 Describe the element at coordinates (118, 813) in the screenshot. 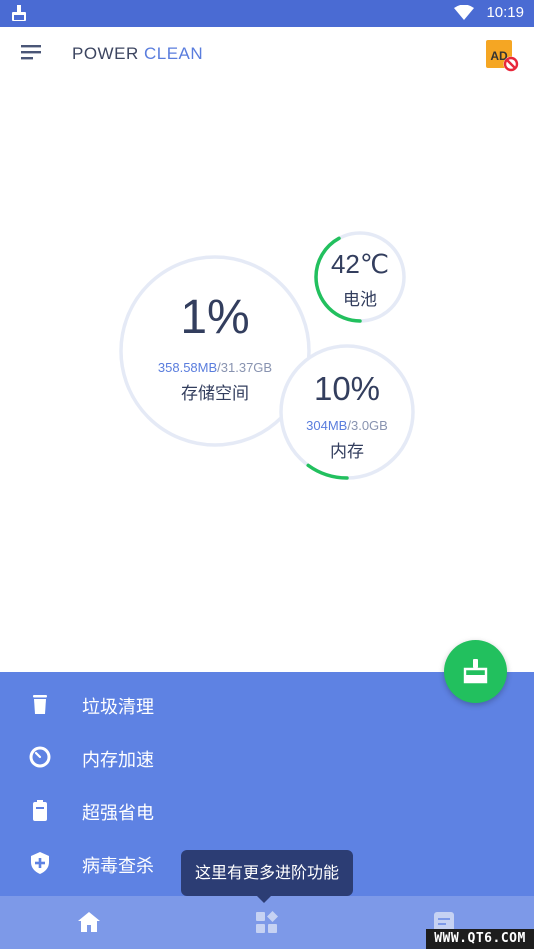

I see `panel-item-label: 超强省电` at that location.